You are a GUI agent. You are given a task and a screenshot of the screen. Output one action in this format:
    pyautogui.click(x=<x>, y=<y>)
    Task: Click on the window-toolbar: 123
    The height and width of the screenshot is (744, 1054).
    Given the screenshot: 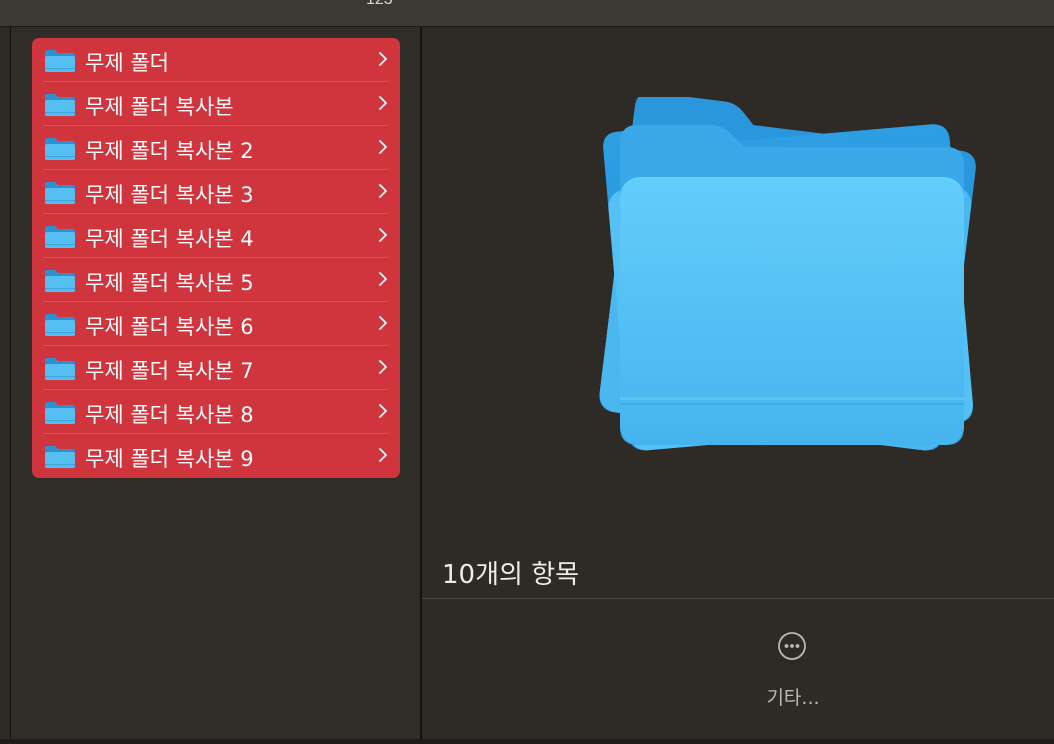 What is the action you would take?
    pyautogui.click(x=527, y=13)
    